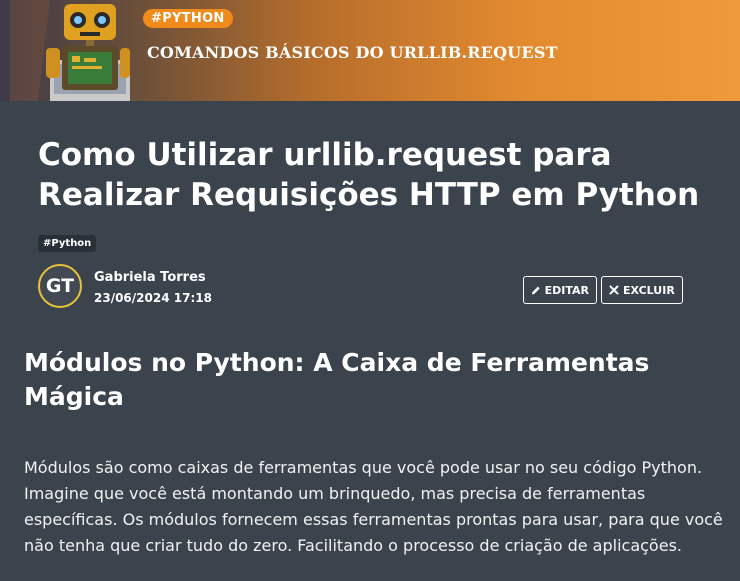  I want to click on author-avatar: GT, so click(60, 286).